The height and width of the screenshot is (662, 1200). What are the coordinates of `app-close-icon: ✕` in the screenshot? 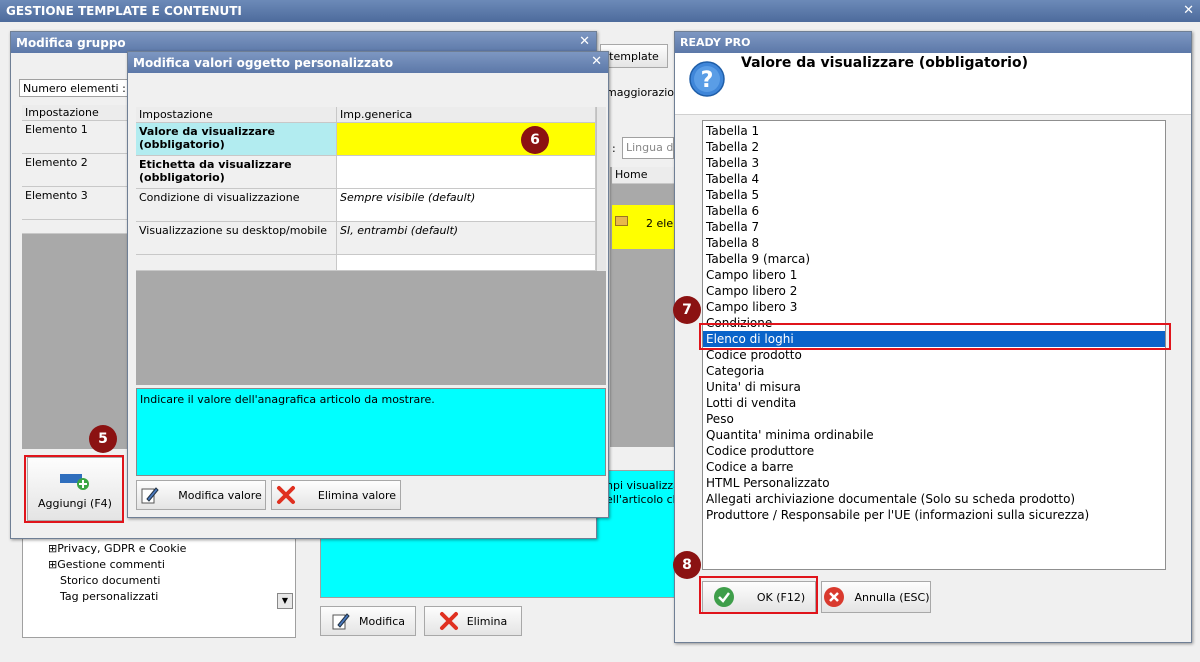 It's located at (1188, 10).